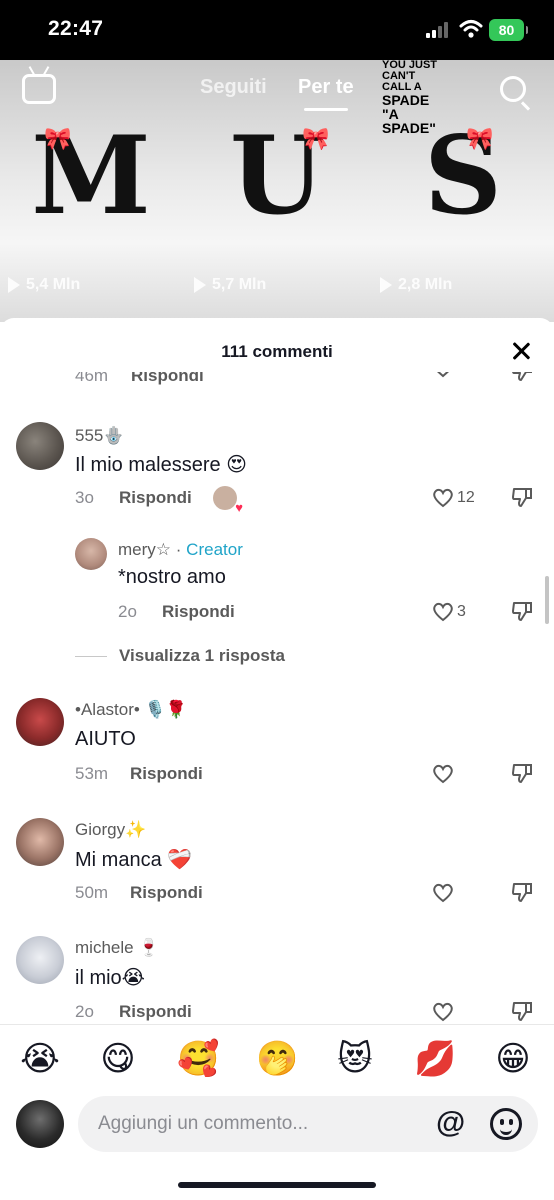  I want to click on comment-input: Aggiungi un commento... @, so click(308, 1124).